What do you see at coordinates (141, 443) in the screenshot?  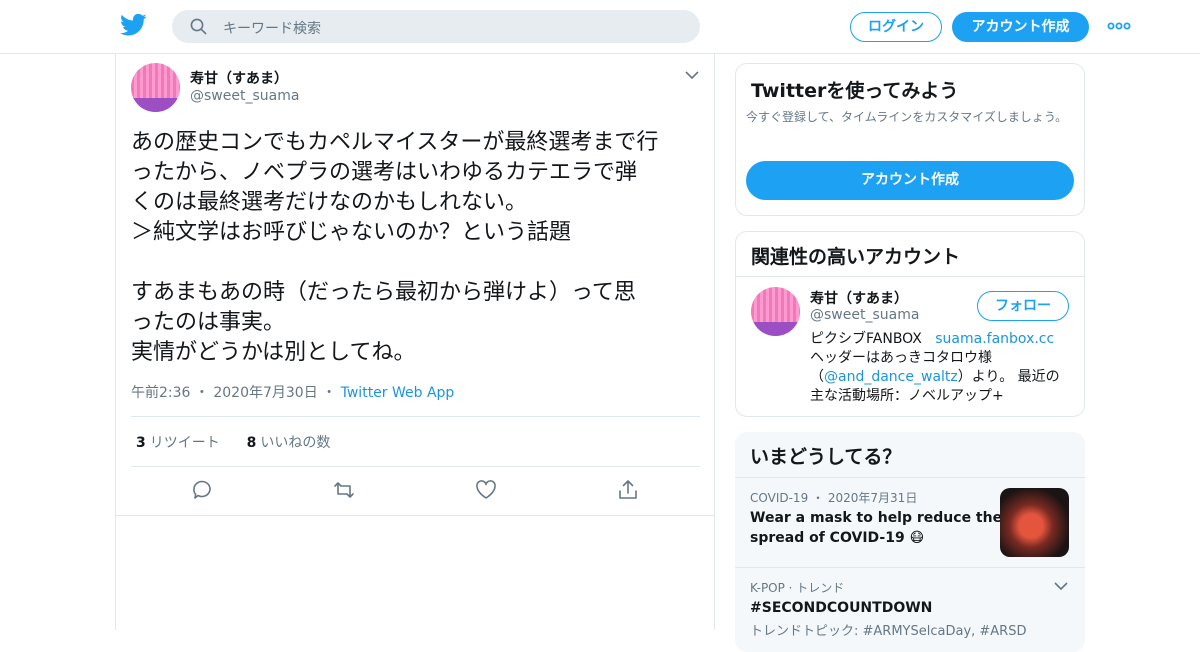 I see `retweet-count: 3` at bounding box center [141, 443].